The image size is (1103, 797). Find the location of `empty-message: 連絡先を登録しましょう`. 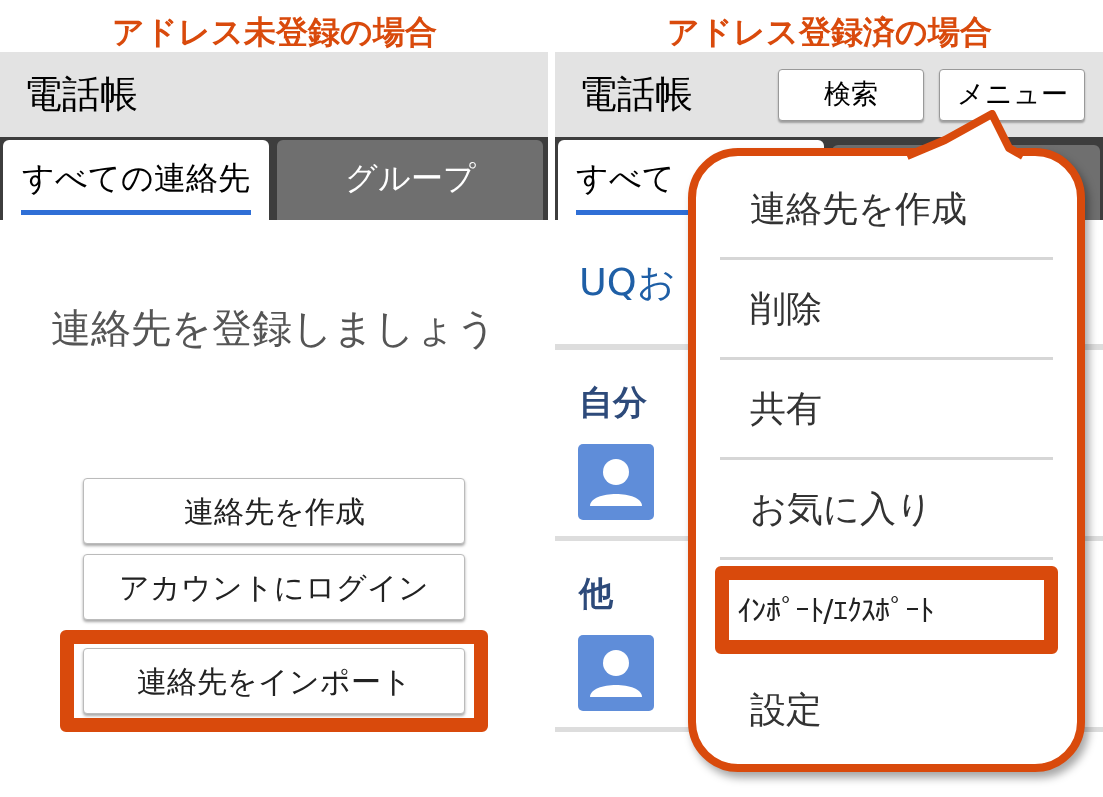

empty-message: 連絡先を登録しましょう is located at coordinates (274, 328).